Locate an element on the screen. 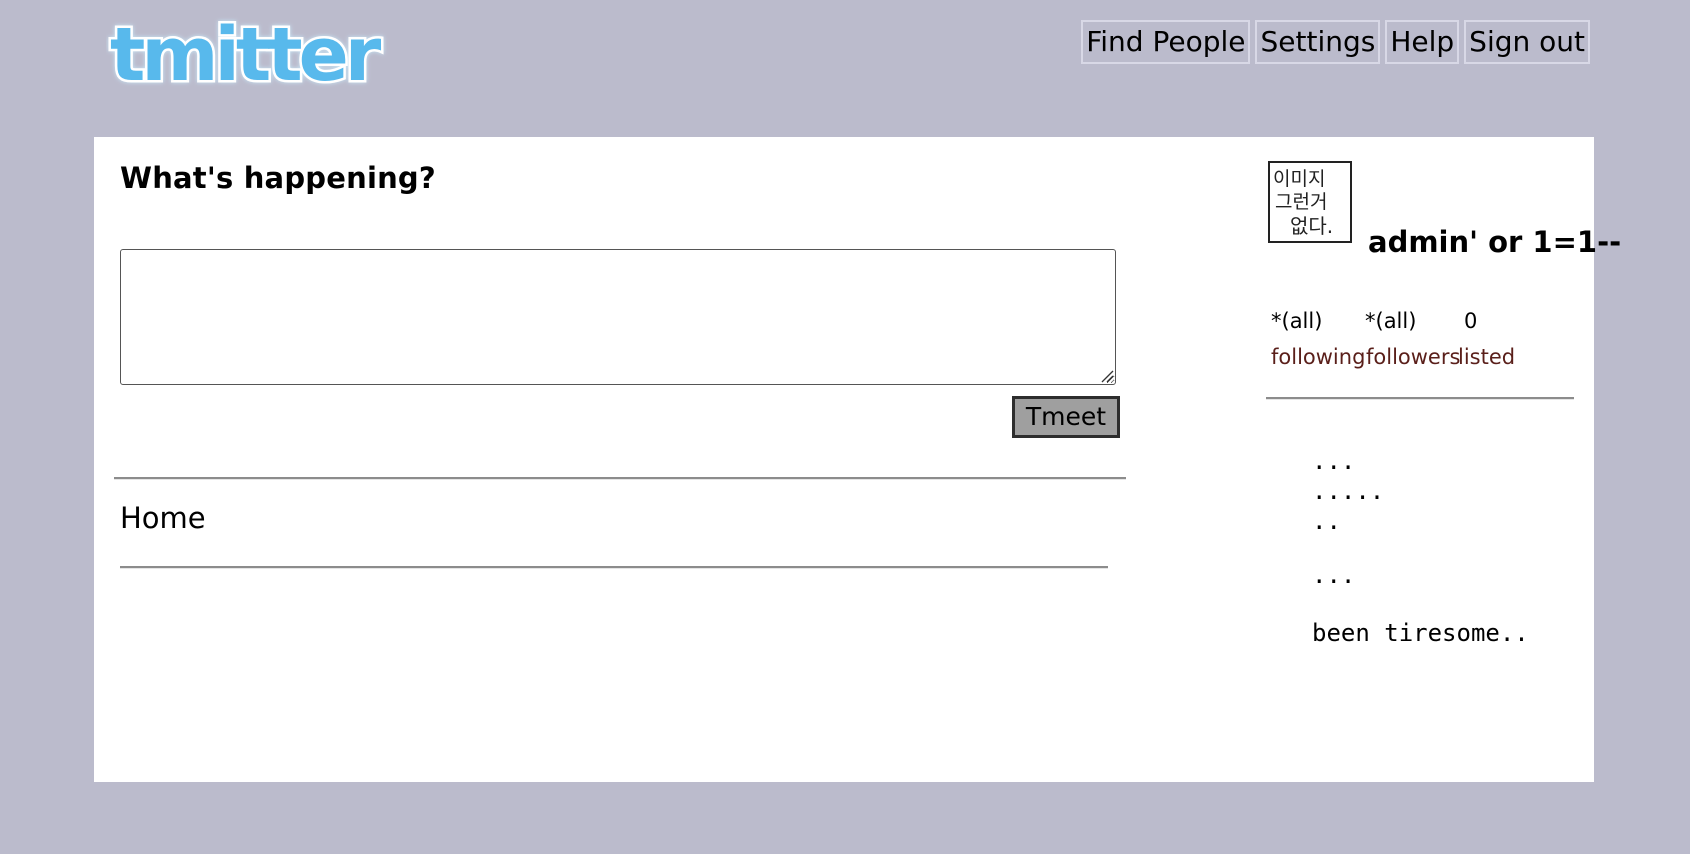 The image size is (1690, 854). followers-label: followers is located at coordinates (1413, 357).